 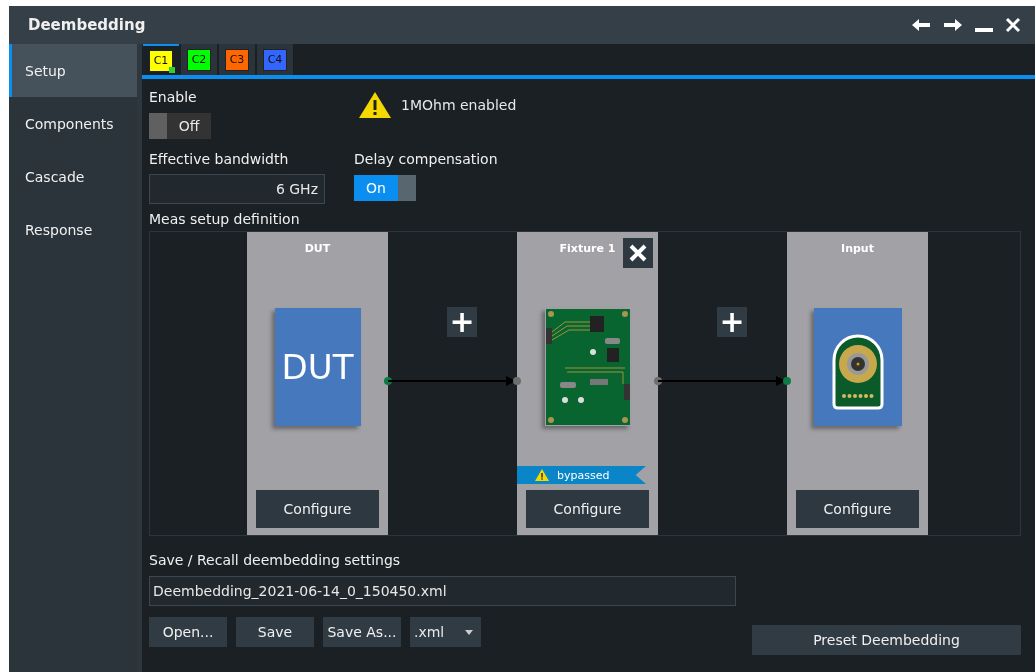 I want to click on channel-label: C2, so click(x=199, y=59).